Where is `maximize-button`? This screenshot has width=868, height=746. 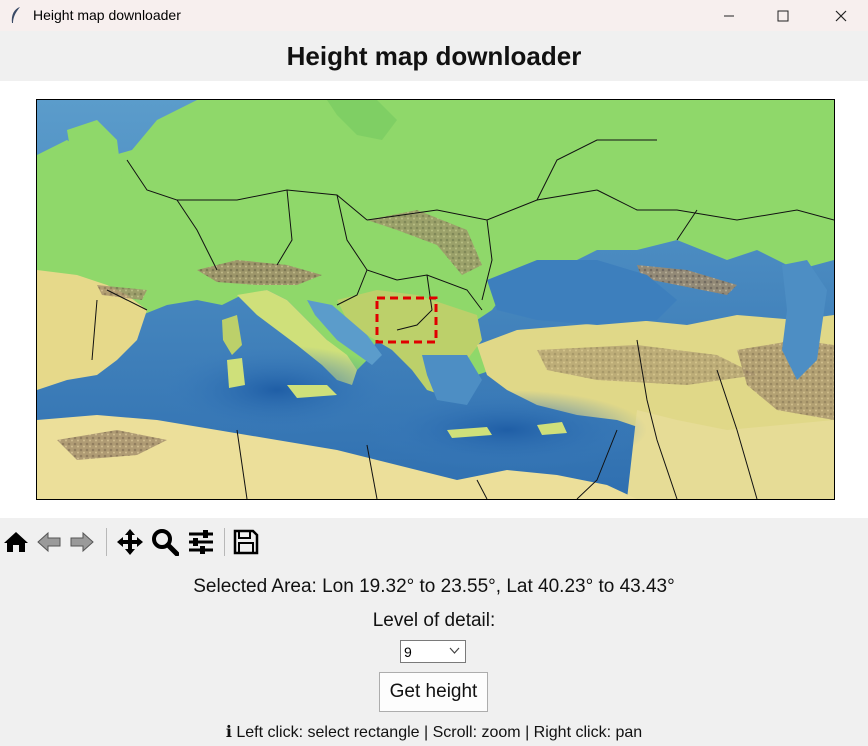 maximize-button is located at coordinates (783, 15).